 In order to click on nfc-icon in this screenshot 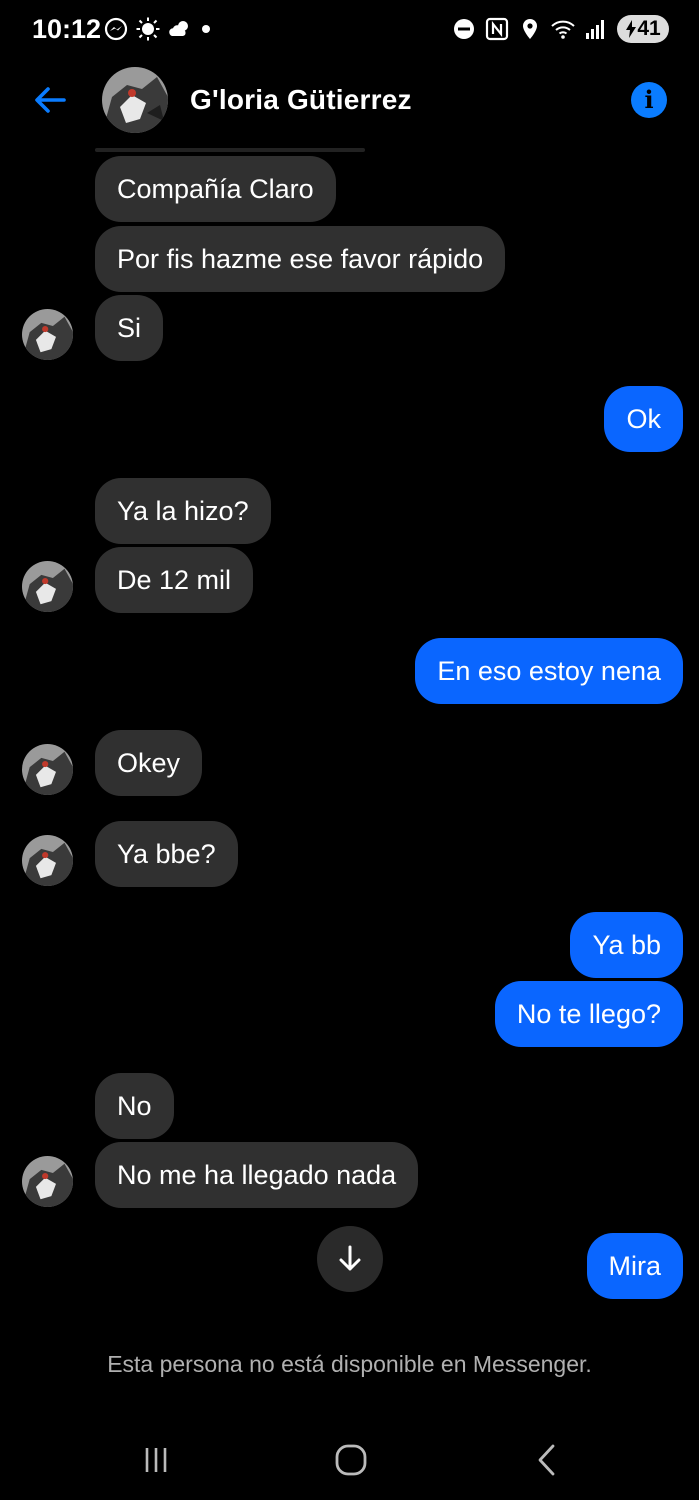, I will do `click(497, 29)`.